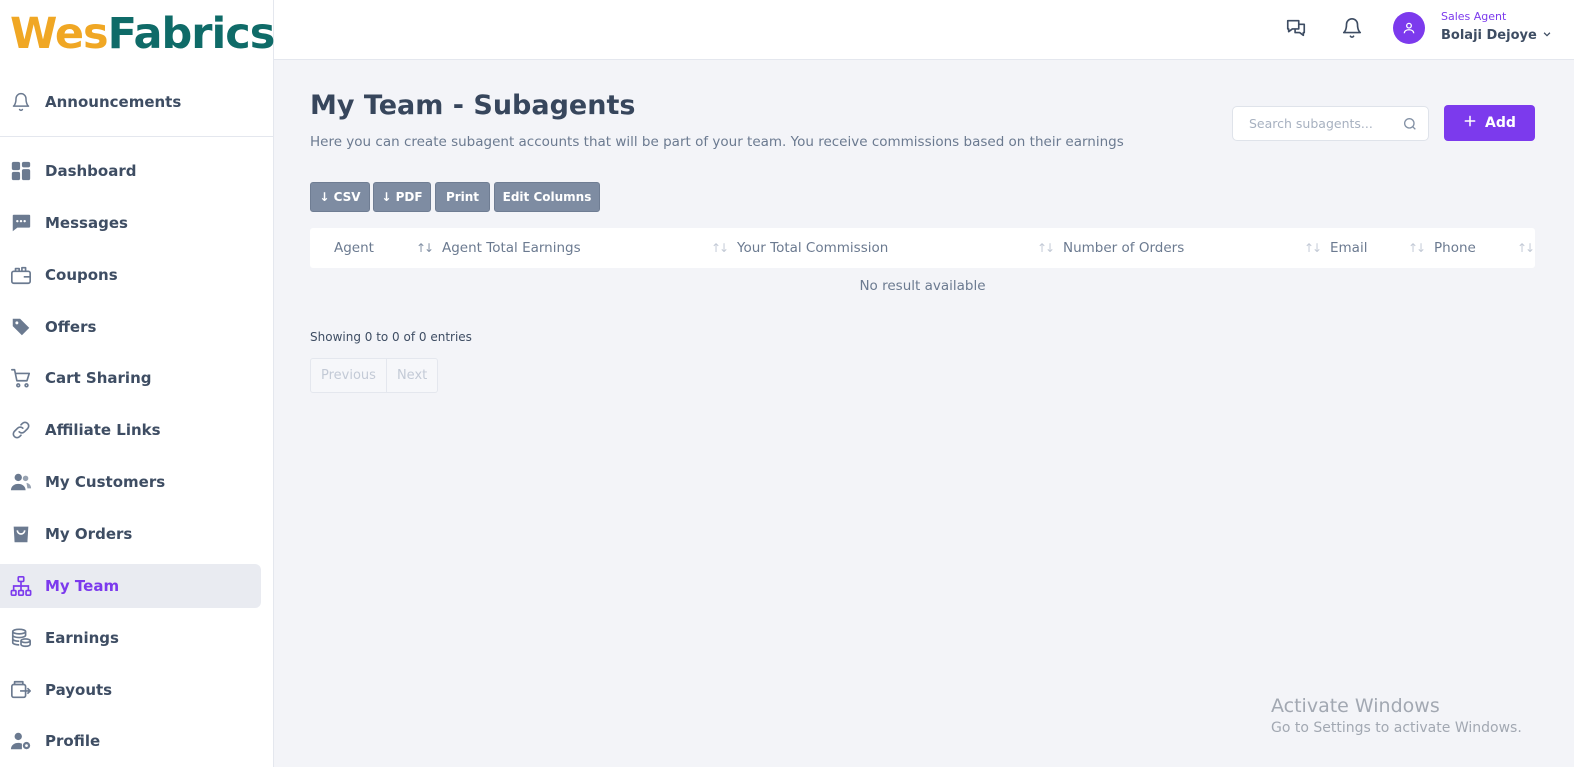 Image resolution: width=1574 pixels, height=767 pixels. Describe the element at coordinates (81, 275) in the screenshot. I see `sidebar-item-label: Coupons` at that location.